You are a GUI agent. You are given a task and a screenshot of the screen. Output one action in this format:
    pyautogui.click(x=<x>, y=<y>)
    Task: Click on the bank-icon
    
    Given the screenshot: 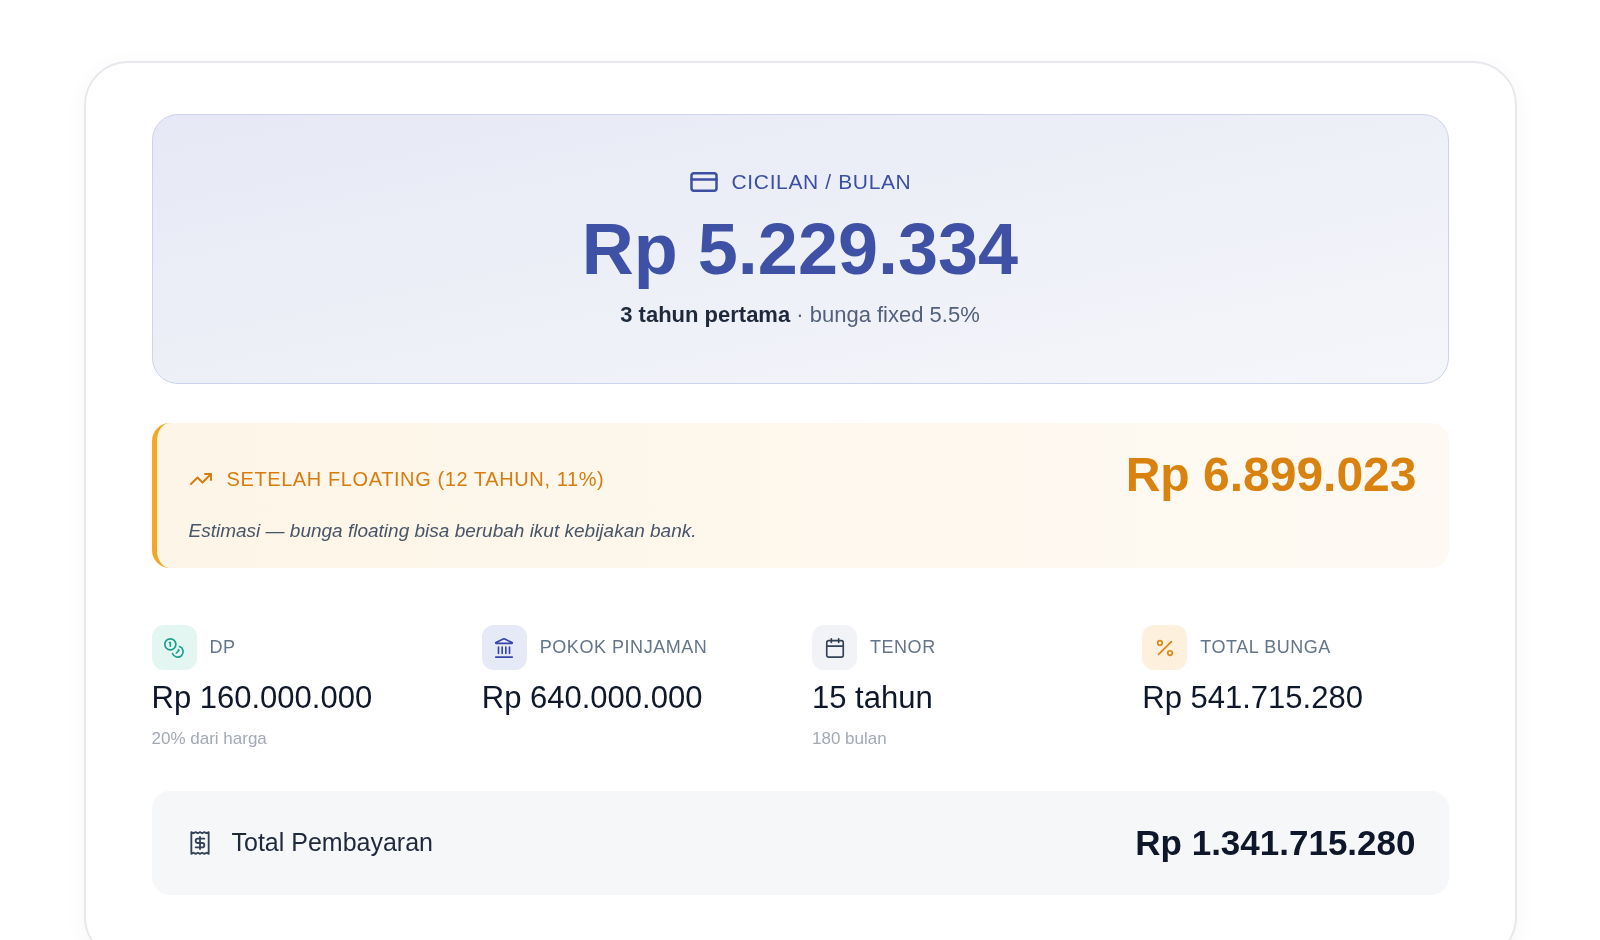 What is the action you would take?
    pyautogui.click(x=504, y=647)
    